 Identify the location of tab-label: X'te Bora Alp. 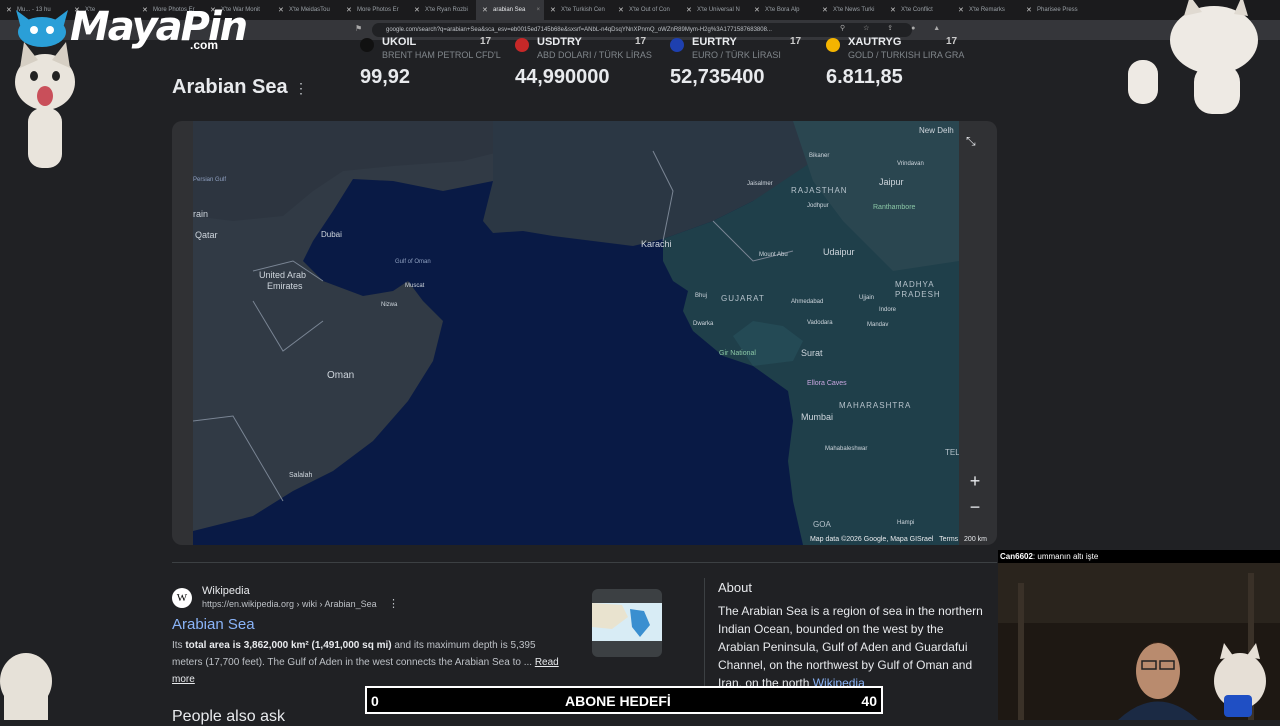
(782, 10).